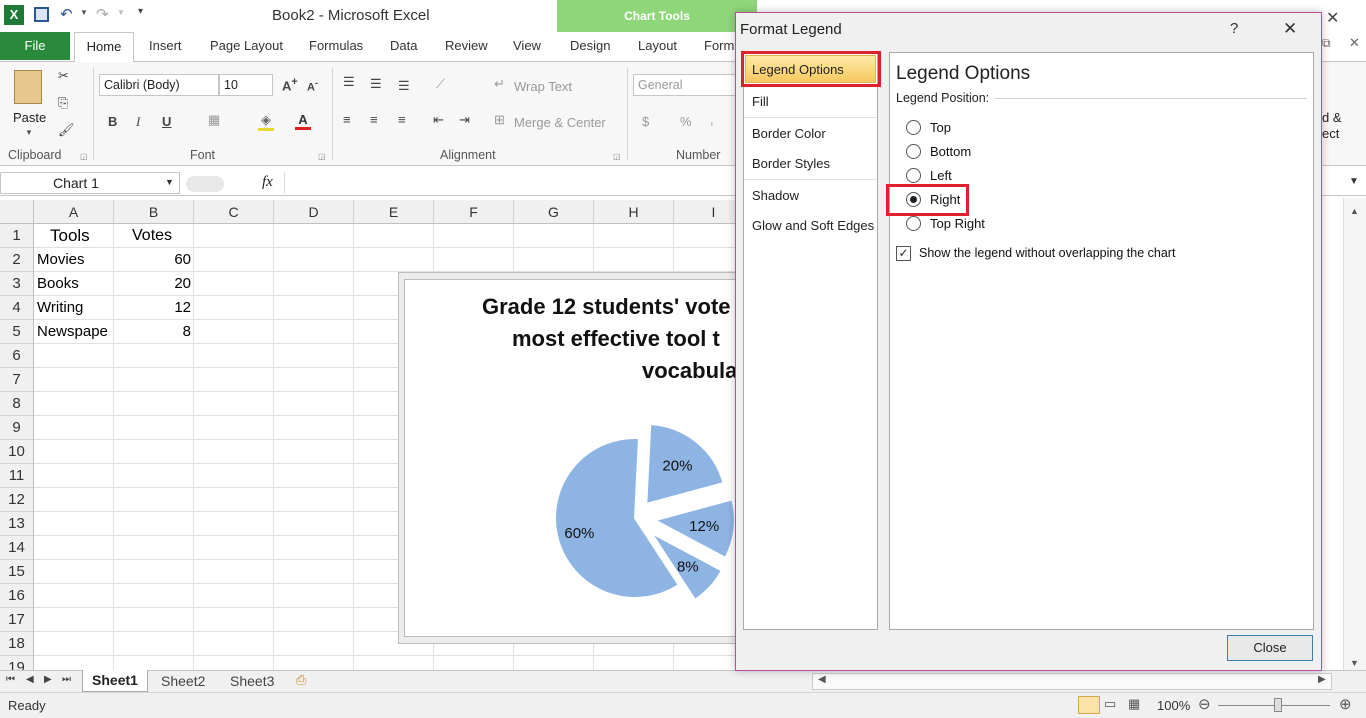 This screenshot has width=1366, height=718. What do you see at coordinates (30, 679) in the screenshot?
I see `prev-sheet-icon: ◀` at bounding box center [30, 679].